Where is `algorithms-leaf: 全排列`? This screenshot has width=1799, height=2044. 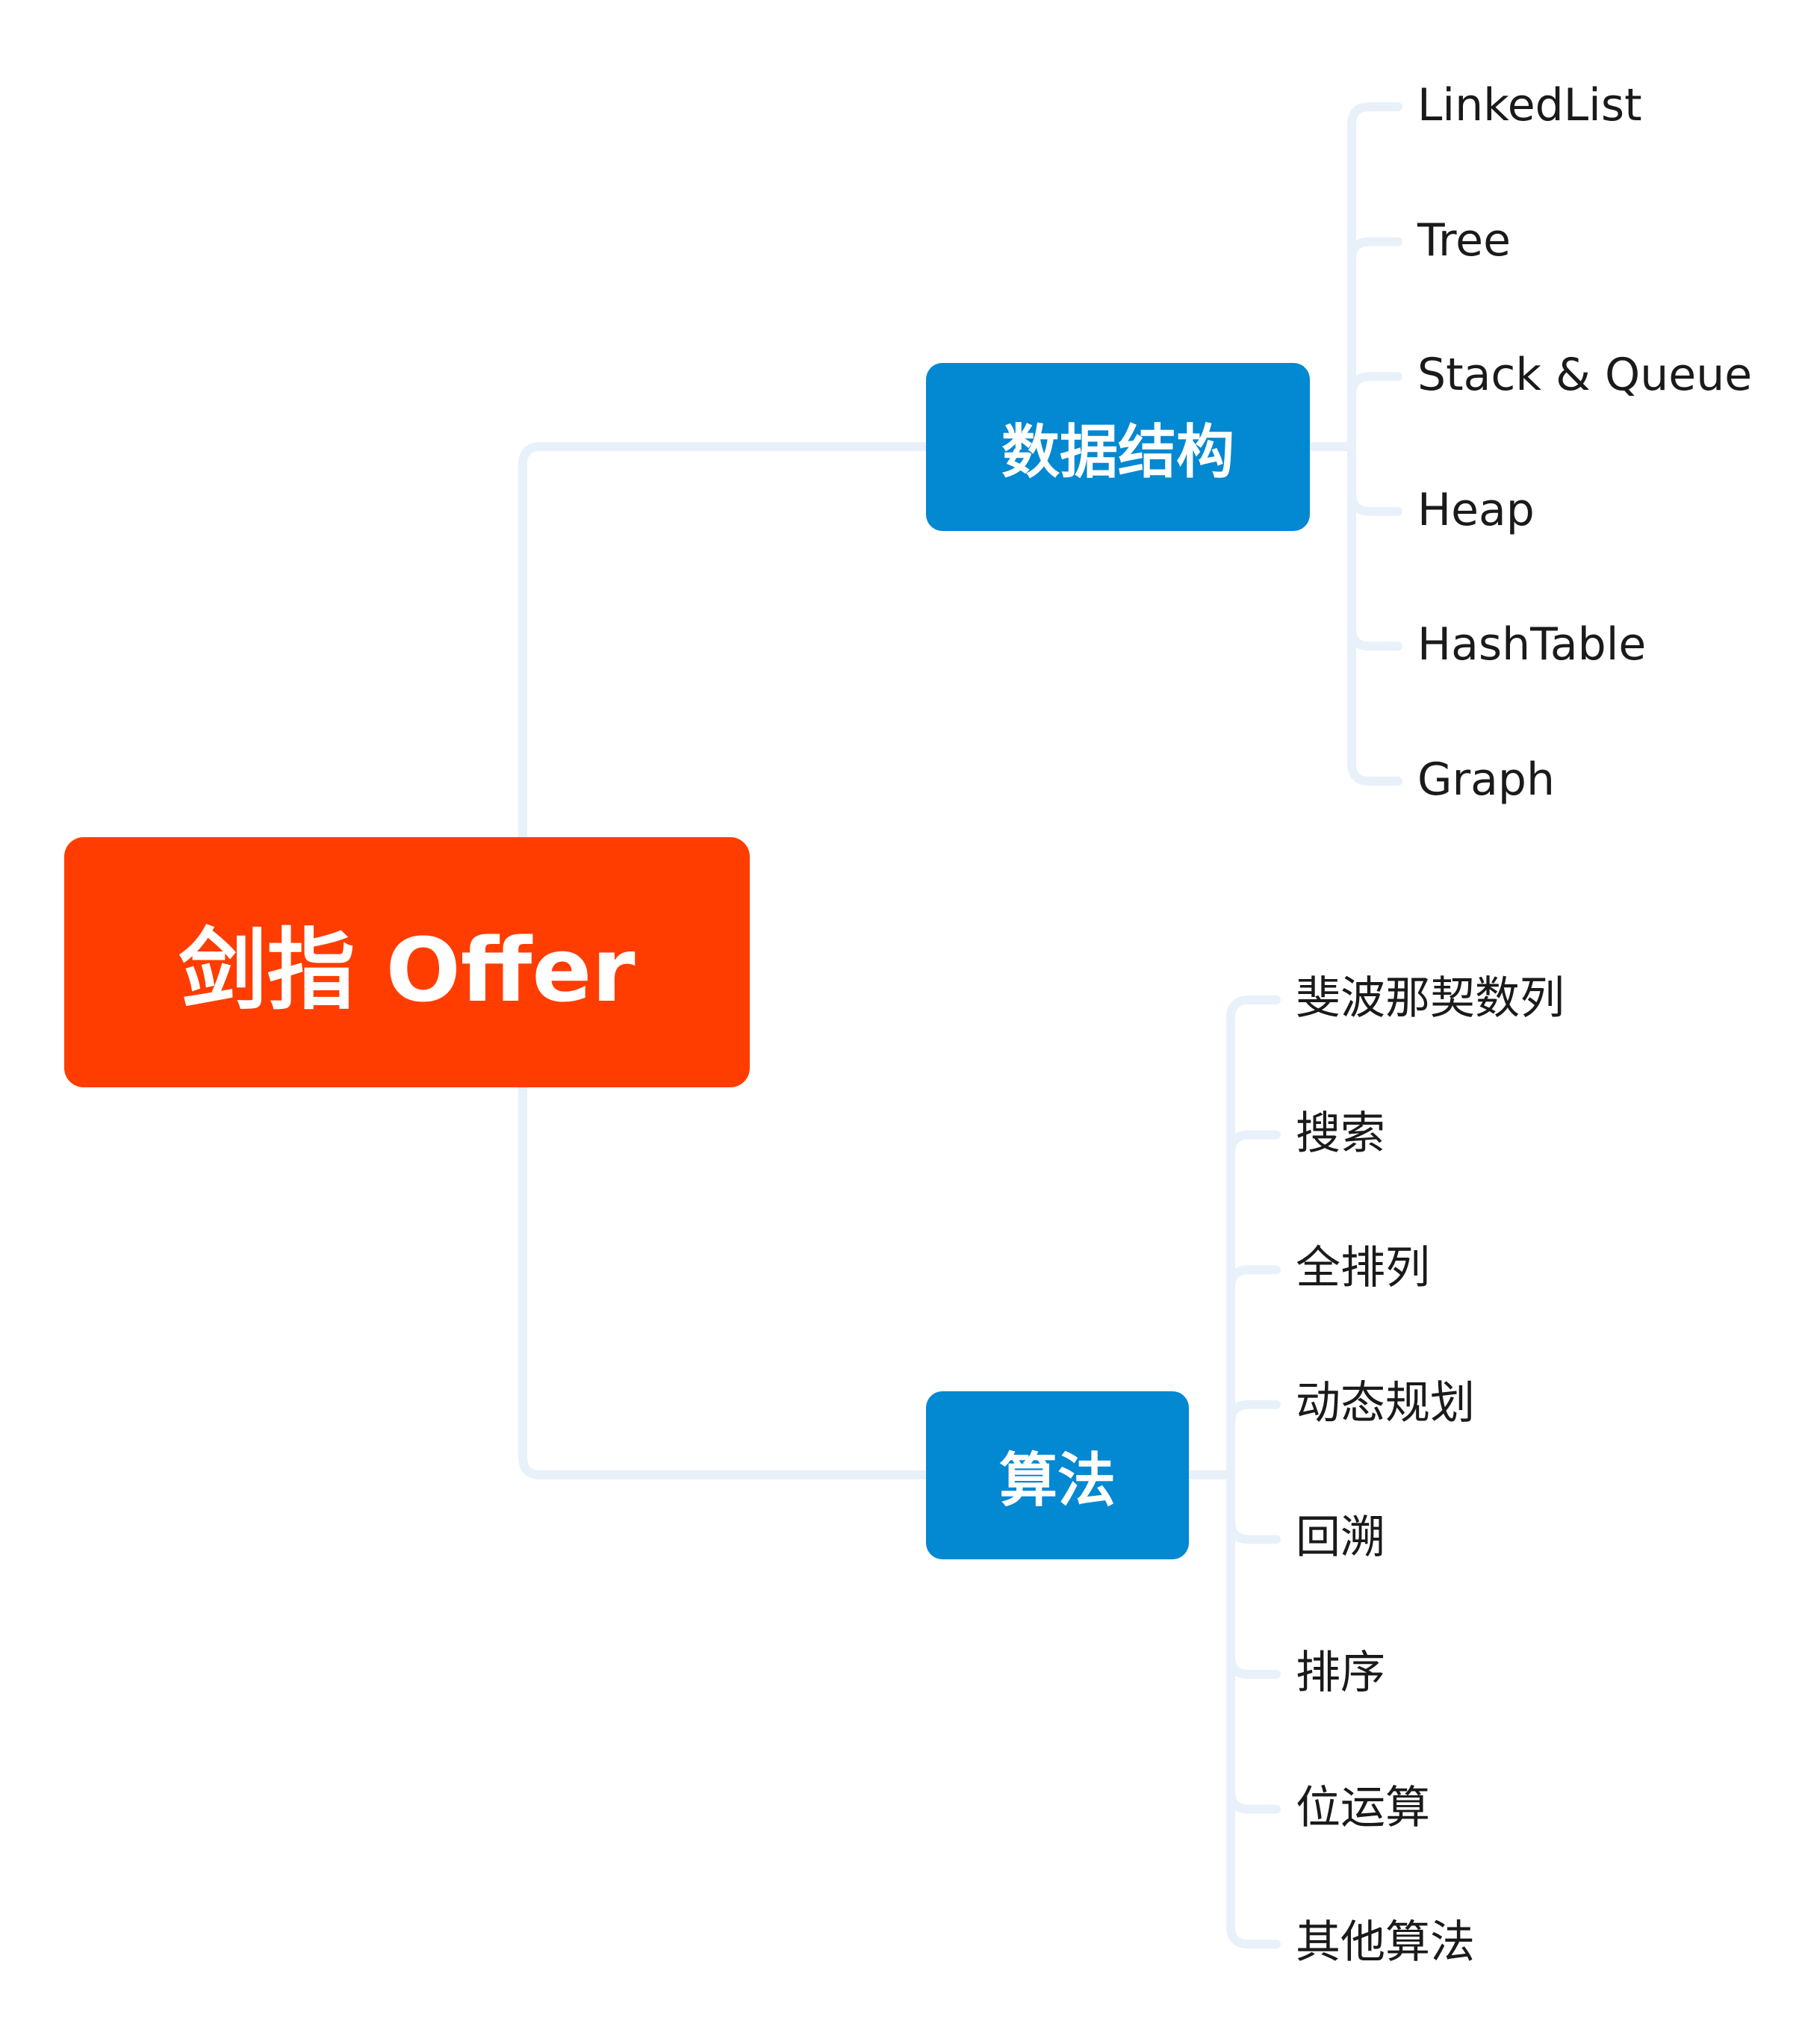
algorithms-leaf: 全排列 is located at coordinates (1363, 1268).